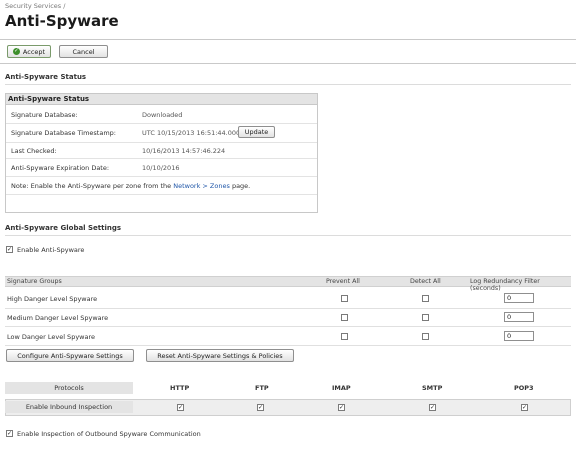 This screenshot has width=576, height=451. I want to click on enable-anti-spyware-checkbox: ✓, so click(9, 249).